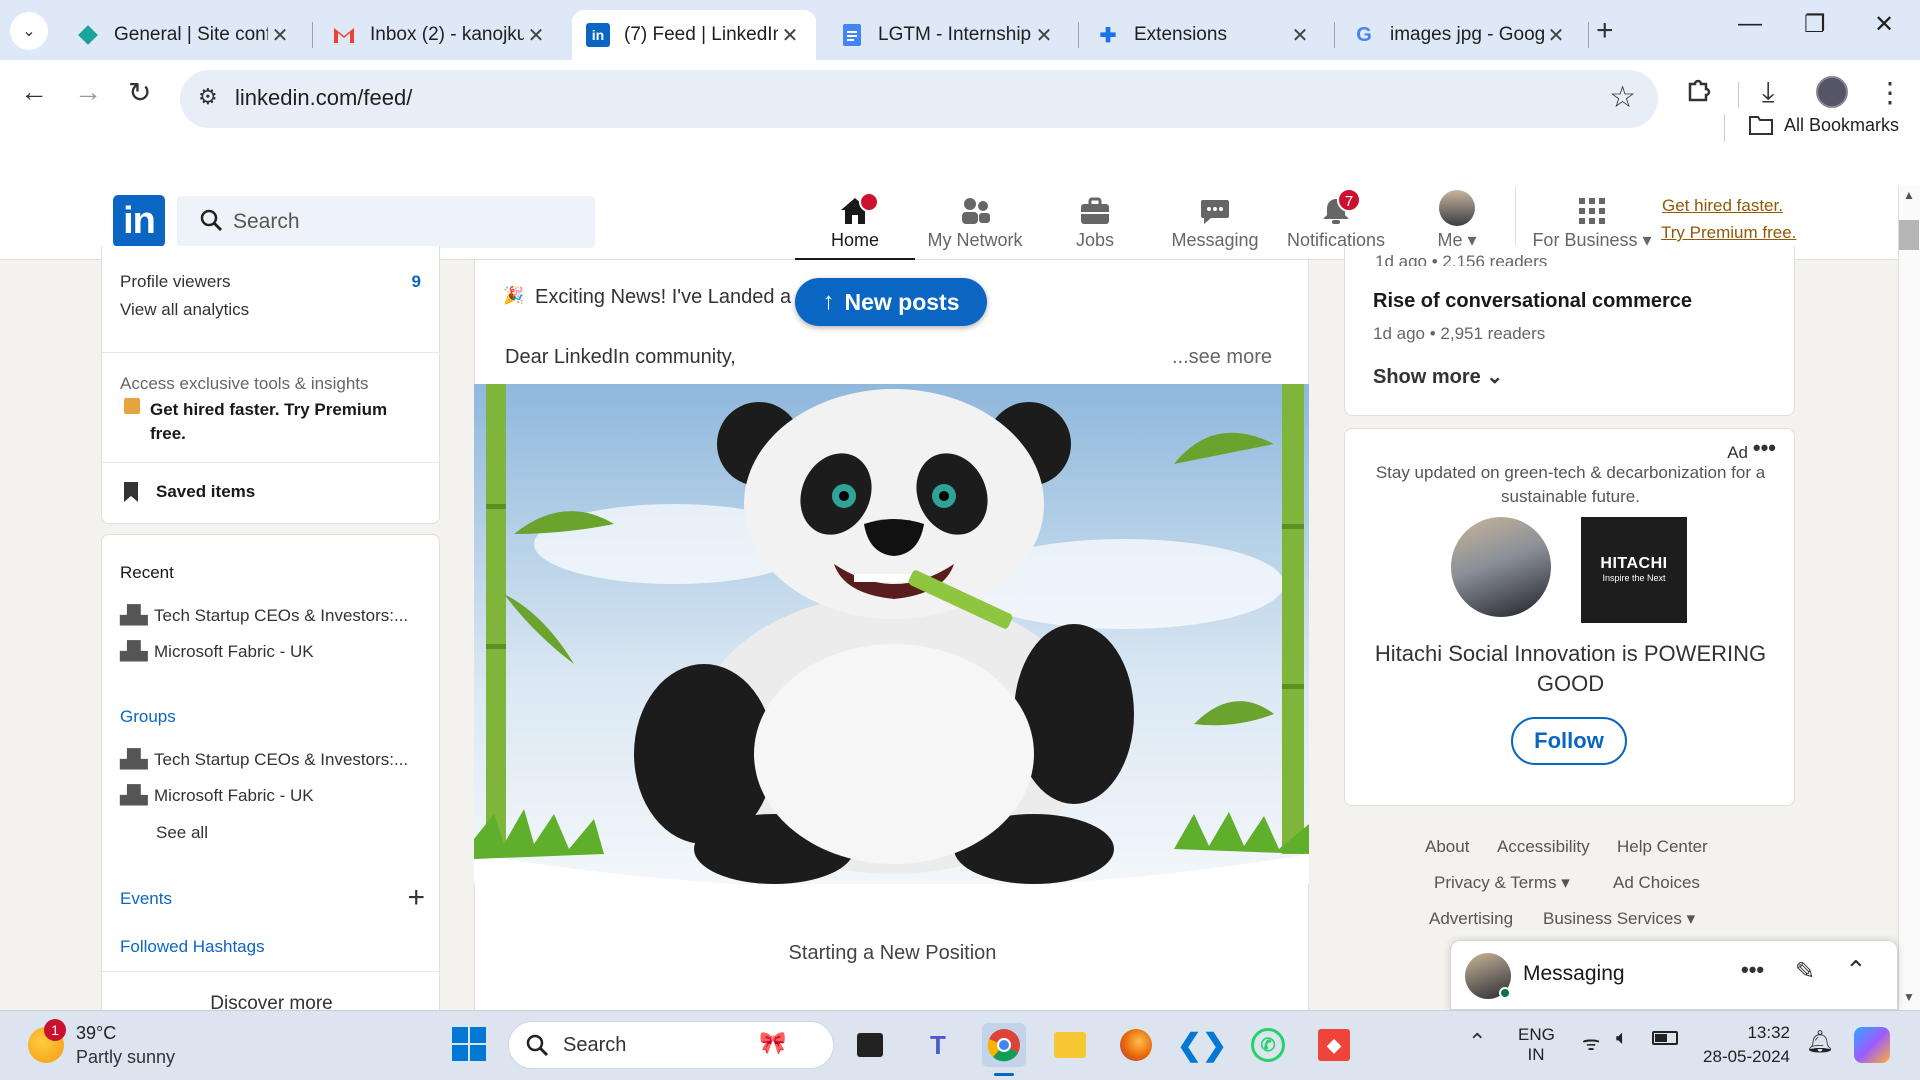 The width and height of the screenshot is (1920, 1080). Describe the element at coordinates (139, 92) in the screenshot. I see `reload-button: ↻` at that location.